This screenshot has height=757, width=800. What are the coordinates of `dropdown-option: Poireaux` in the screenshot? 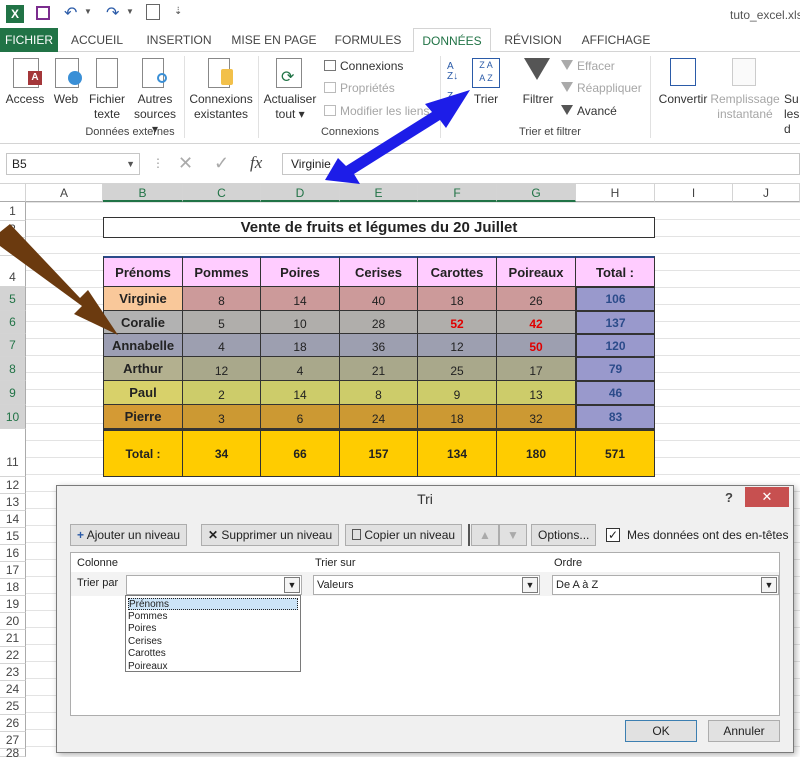 It's located at (213, 667).